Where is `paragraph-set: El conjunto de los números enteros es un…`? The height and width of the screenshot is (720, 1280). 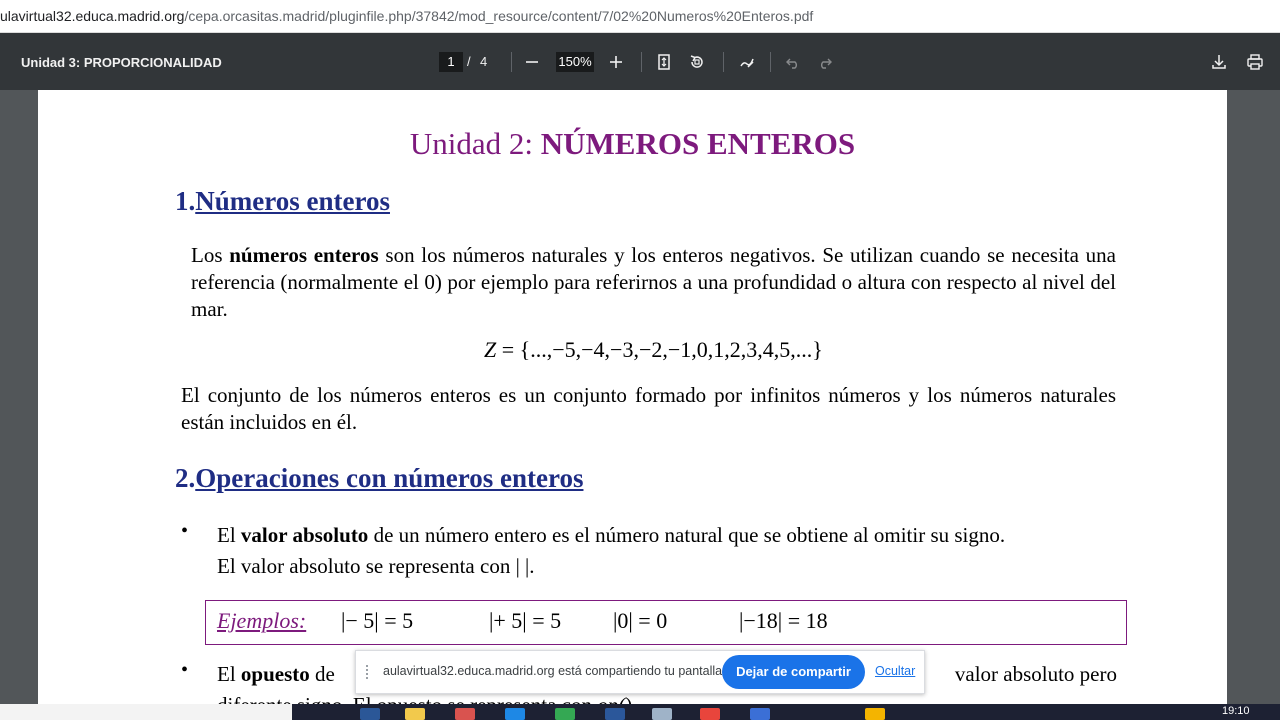 paragraph-set: El conjunto de los números enteros es un… is located at coordinates (648, 408).